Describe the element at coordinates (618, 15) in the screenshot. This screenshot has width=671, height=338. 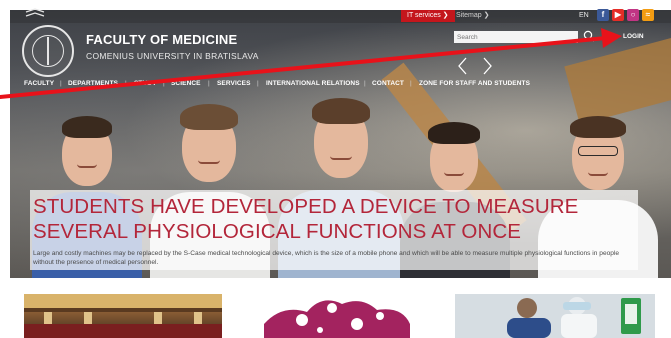
I see `youtube-icon: ▶` at that location.